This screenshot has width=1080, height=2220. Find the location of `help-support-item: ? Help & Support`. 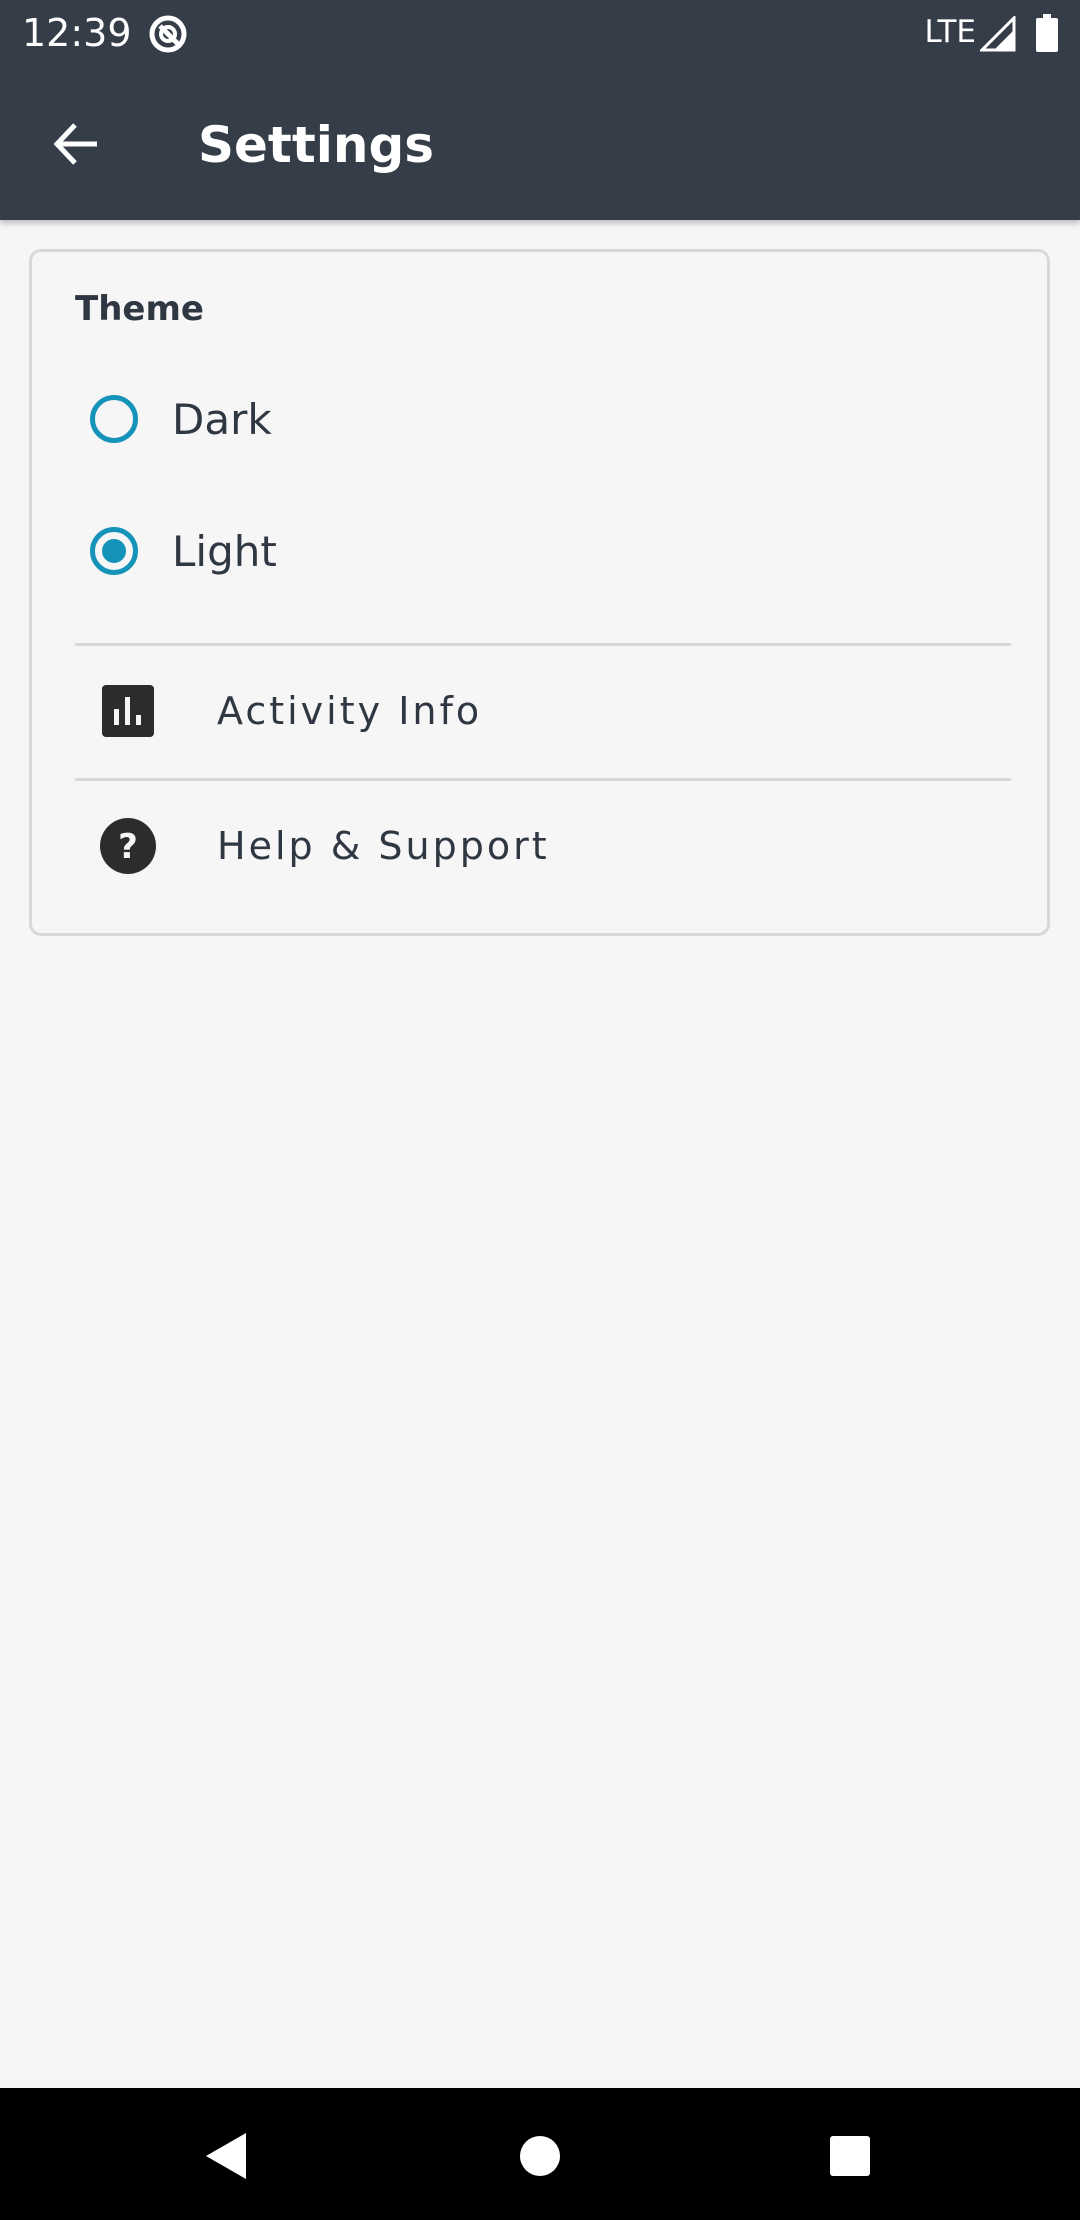

help-support-item: ? Help & Support is located at coordinates (543, 846).